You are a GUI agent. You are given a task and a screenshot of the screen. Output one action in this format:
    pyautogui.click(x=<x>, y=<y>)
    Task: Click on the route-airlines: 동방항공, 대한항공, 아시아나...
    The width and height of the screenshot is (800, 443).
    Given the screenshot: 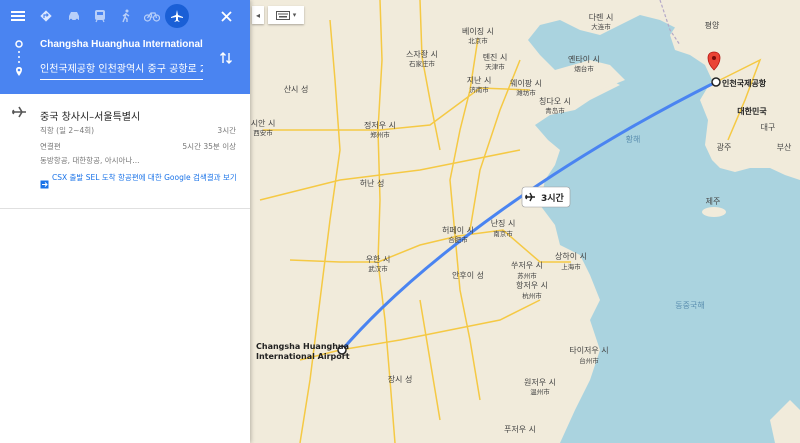 What is the action you would take?
    pyautogui.click(x=90, y=160)
    